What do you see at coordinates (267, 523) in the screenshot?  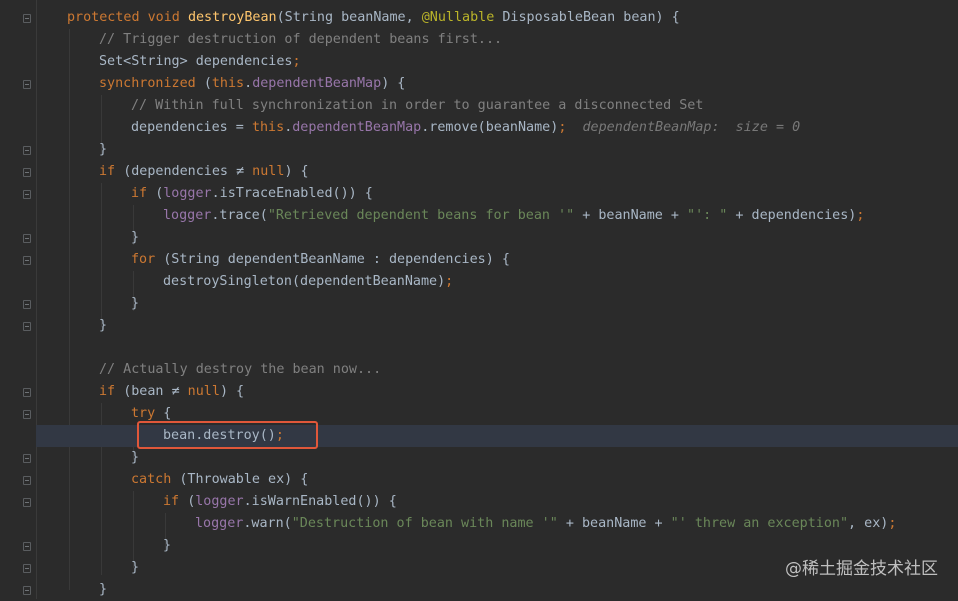 I see `code-token: .warn(` at bounding box center [267, 523].